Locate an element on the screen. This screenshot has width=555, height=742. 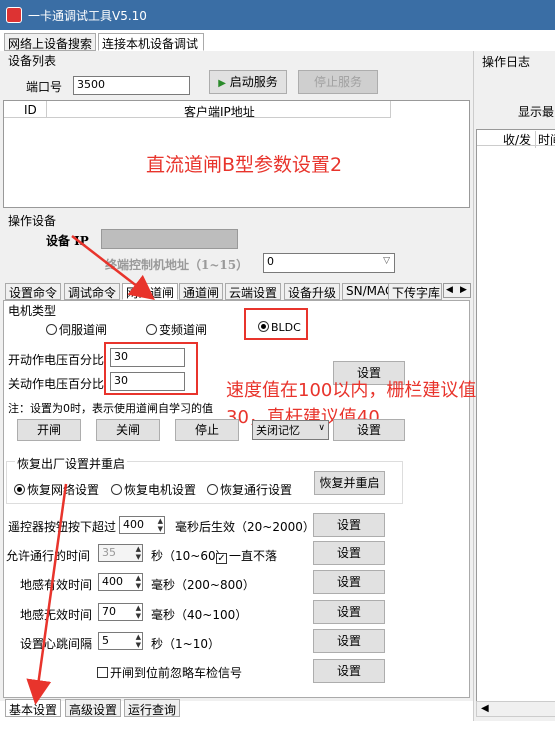
arrow-to-lan-gate-tab is located at coordinates (113, 268).